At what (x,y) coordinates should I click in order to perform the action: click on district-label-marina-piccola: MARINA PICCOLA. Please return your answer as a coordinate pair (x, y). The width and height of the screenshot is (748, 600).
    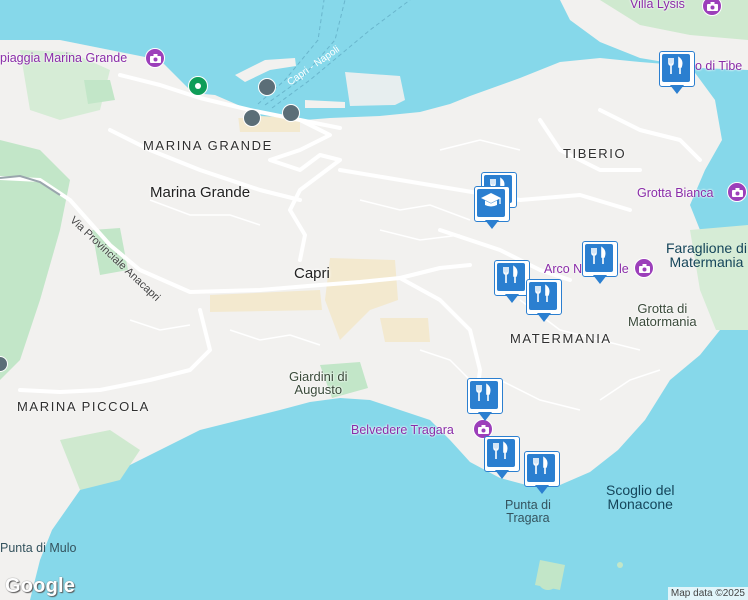
    Looking at the image, I should click on (83, 406).